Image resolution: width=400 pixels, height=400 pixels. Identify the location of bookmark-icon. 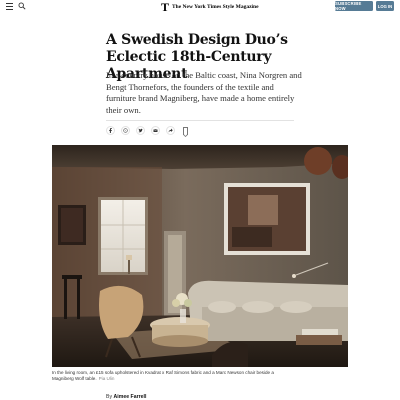
(186, 131).